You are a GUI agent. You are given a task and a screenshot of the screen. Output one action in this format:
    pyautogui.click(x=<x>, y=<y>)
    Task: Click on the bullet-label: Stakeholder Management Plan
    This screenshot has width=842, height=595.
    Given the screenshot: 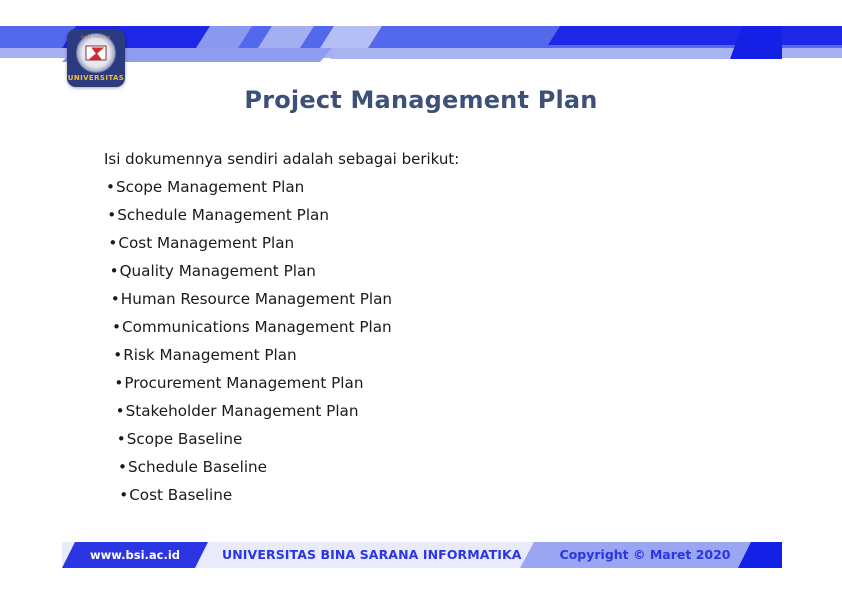 What is the action you would take?
    pyautogui.click(x=242, y=411)
    